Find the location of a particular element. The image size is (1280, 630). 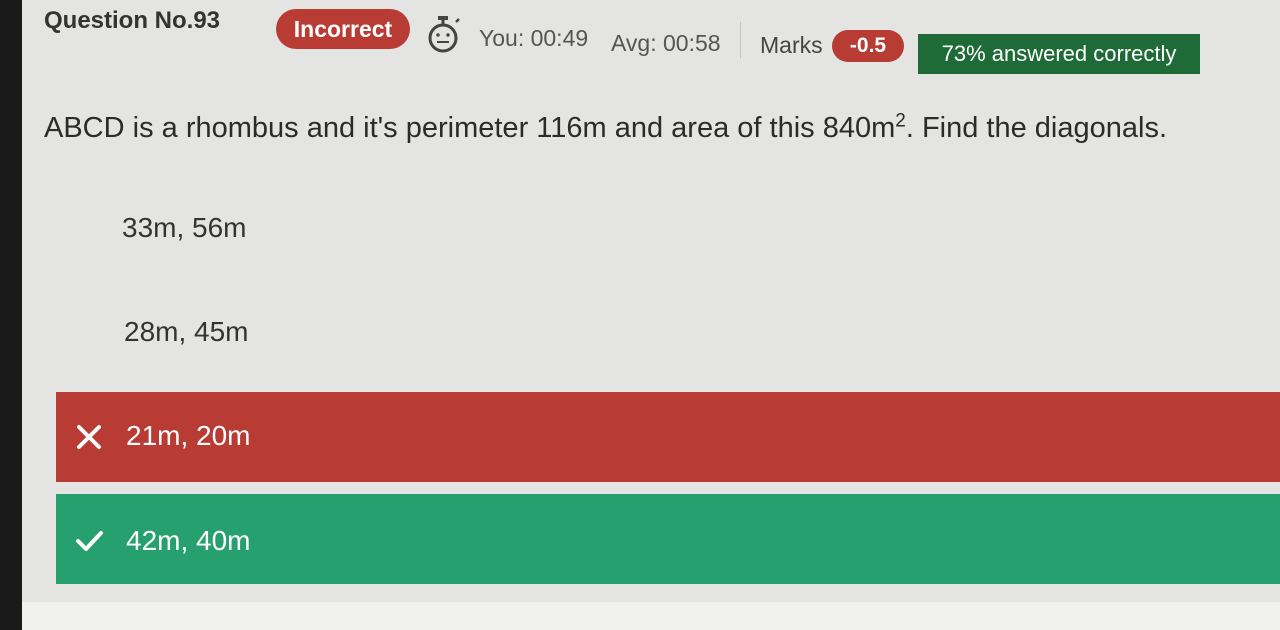

option-1: 33m, 56m is located at coordinates (184, 228).